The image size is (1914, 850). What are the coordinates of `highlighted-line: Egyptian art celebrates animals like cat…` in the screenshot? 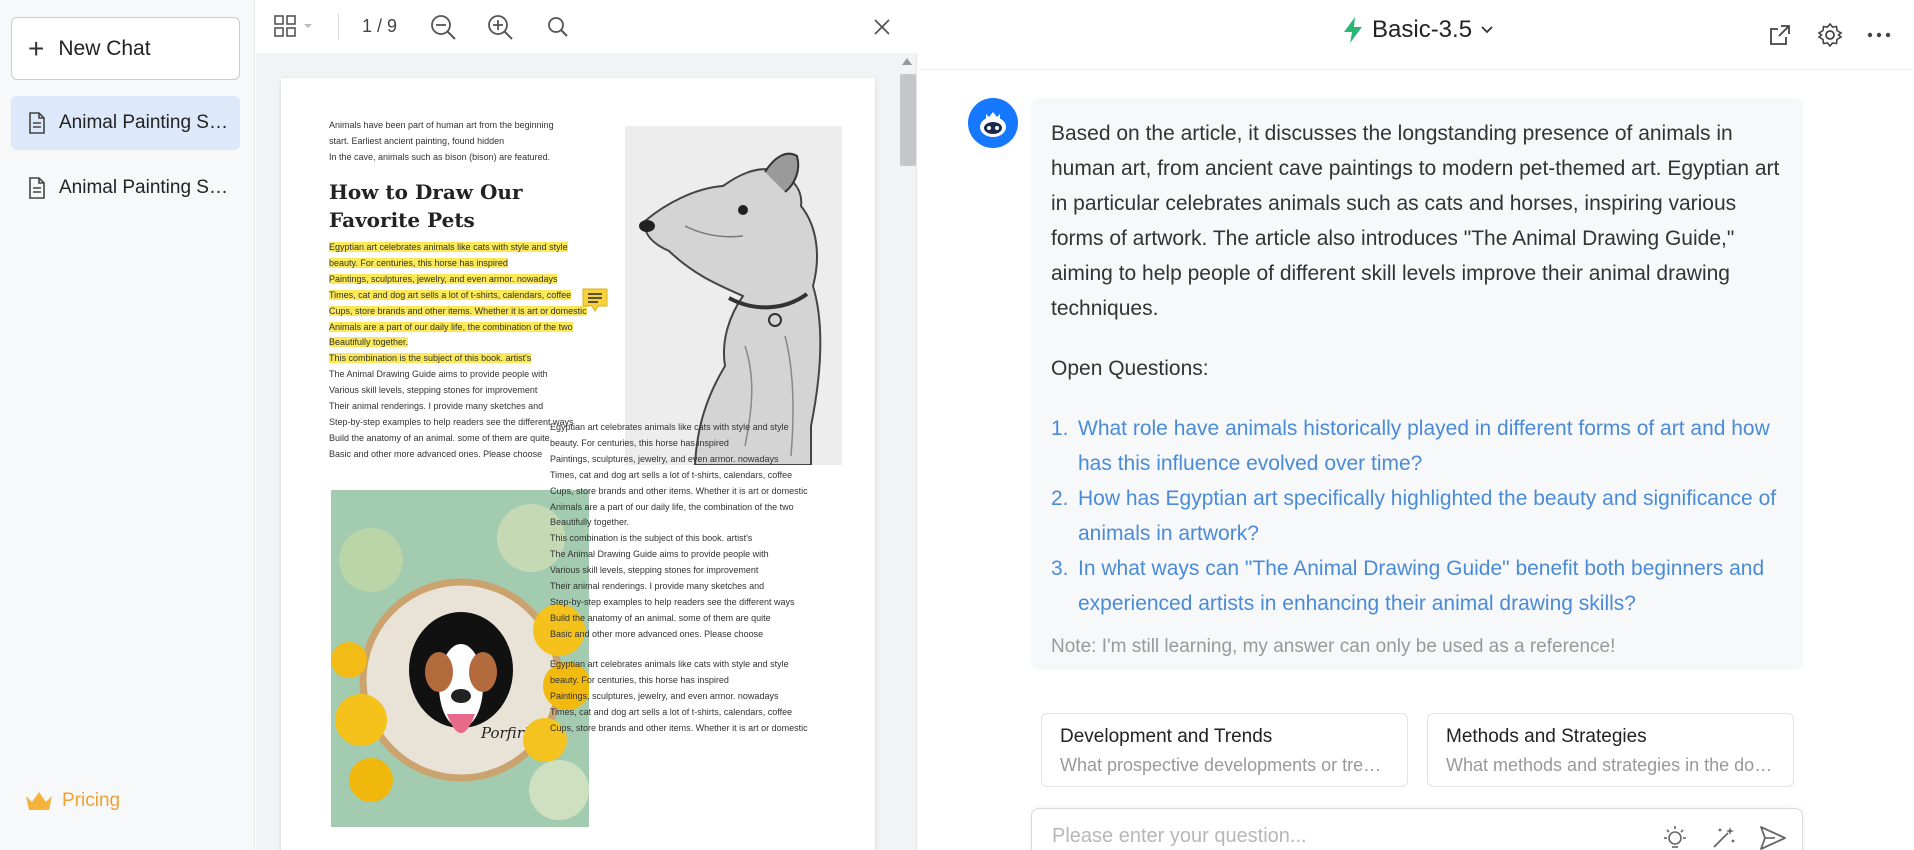 It's located at (448, 247).